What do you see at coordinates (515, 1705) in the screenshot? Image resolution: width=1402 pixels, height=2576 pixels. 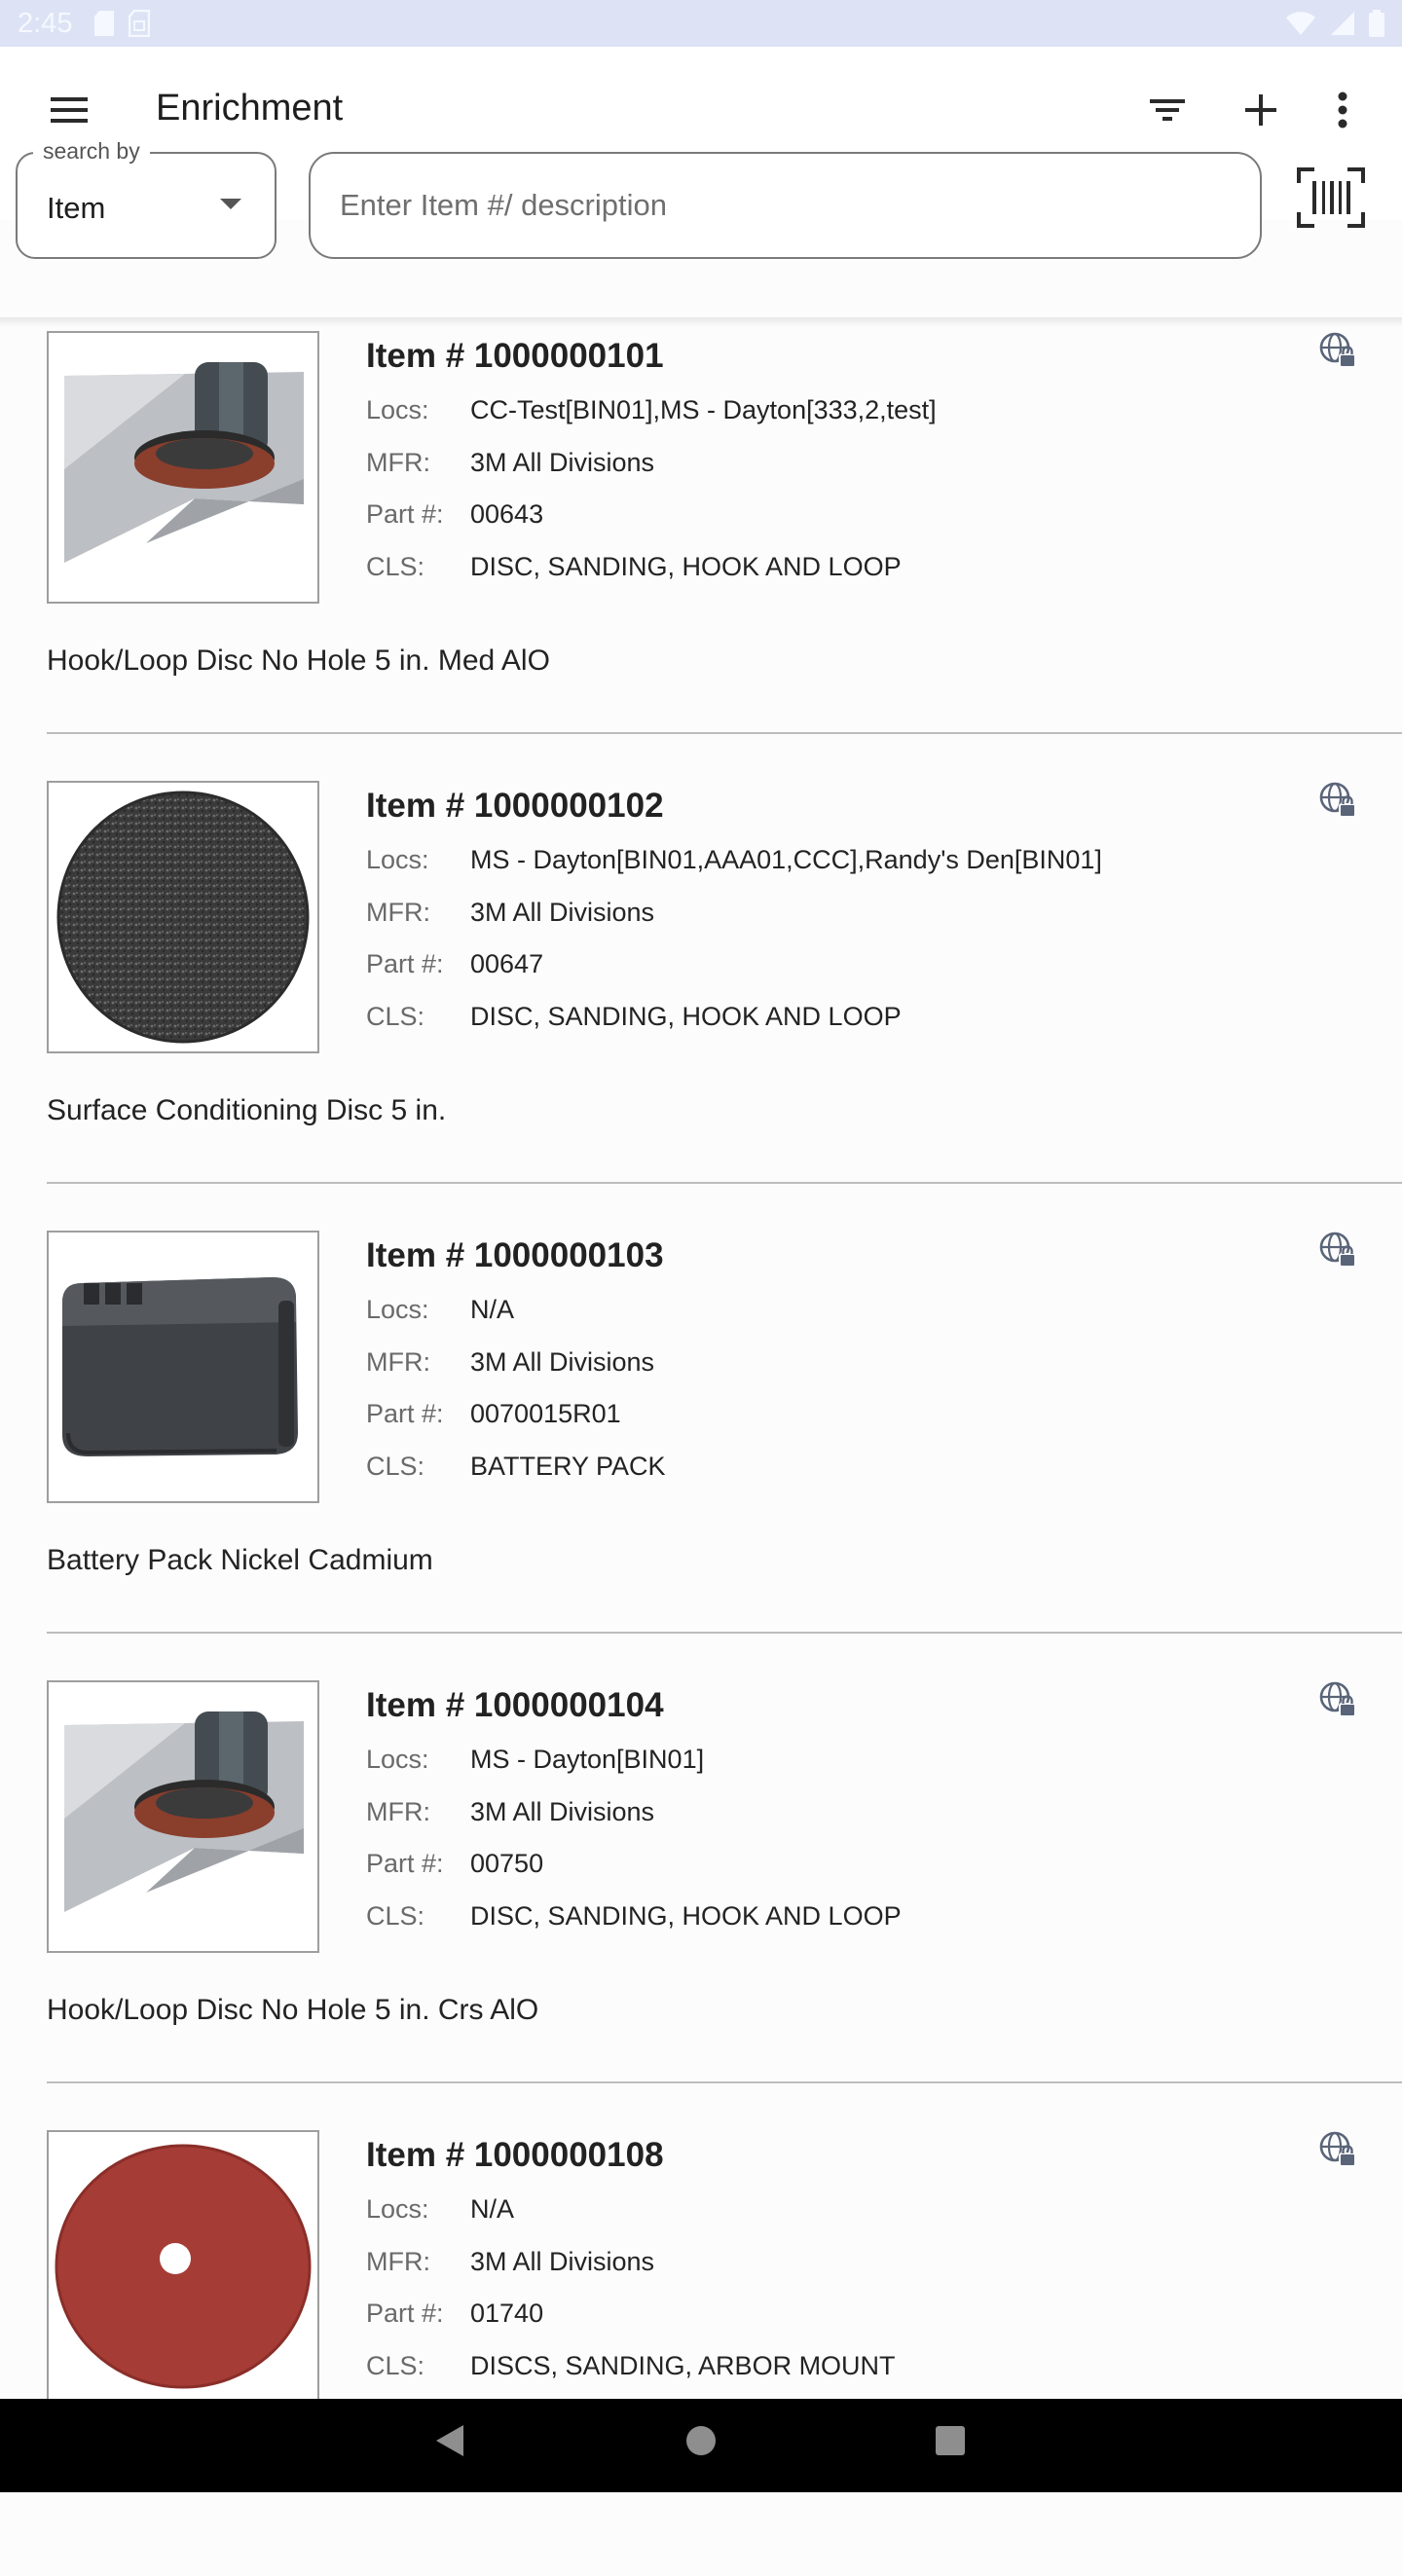 I see `item-number: Item # 1000000104` at bounding box center [515, 1705].